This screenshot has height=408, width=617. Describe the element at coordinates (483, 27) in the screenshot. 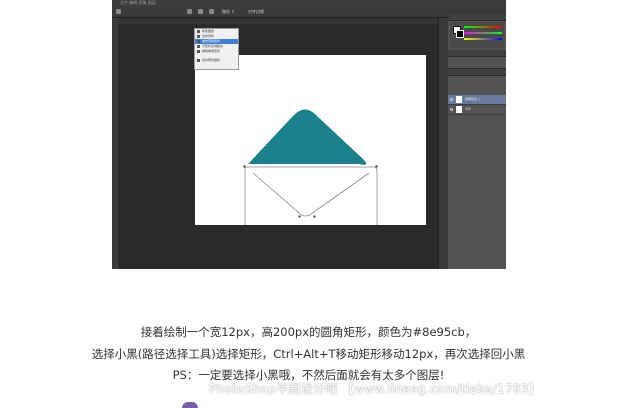

I see `red-slider` at that location.